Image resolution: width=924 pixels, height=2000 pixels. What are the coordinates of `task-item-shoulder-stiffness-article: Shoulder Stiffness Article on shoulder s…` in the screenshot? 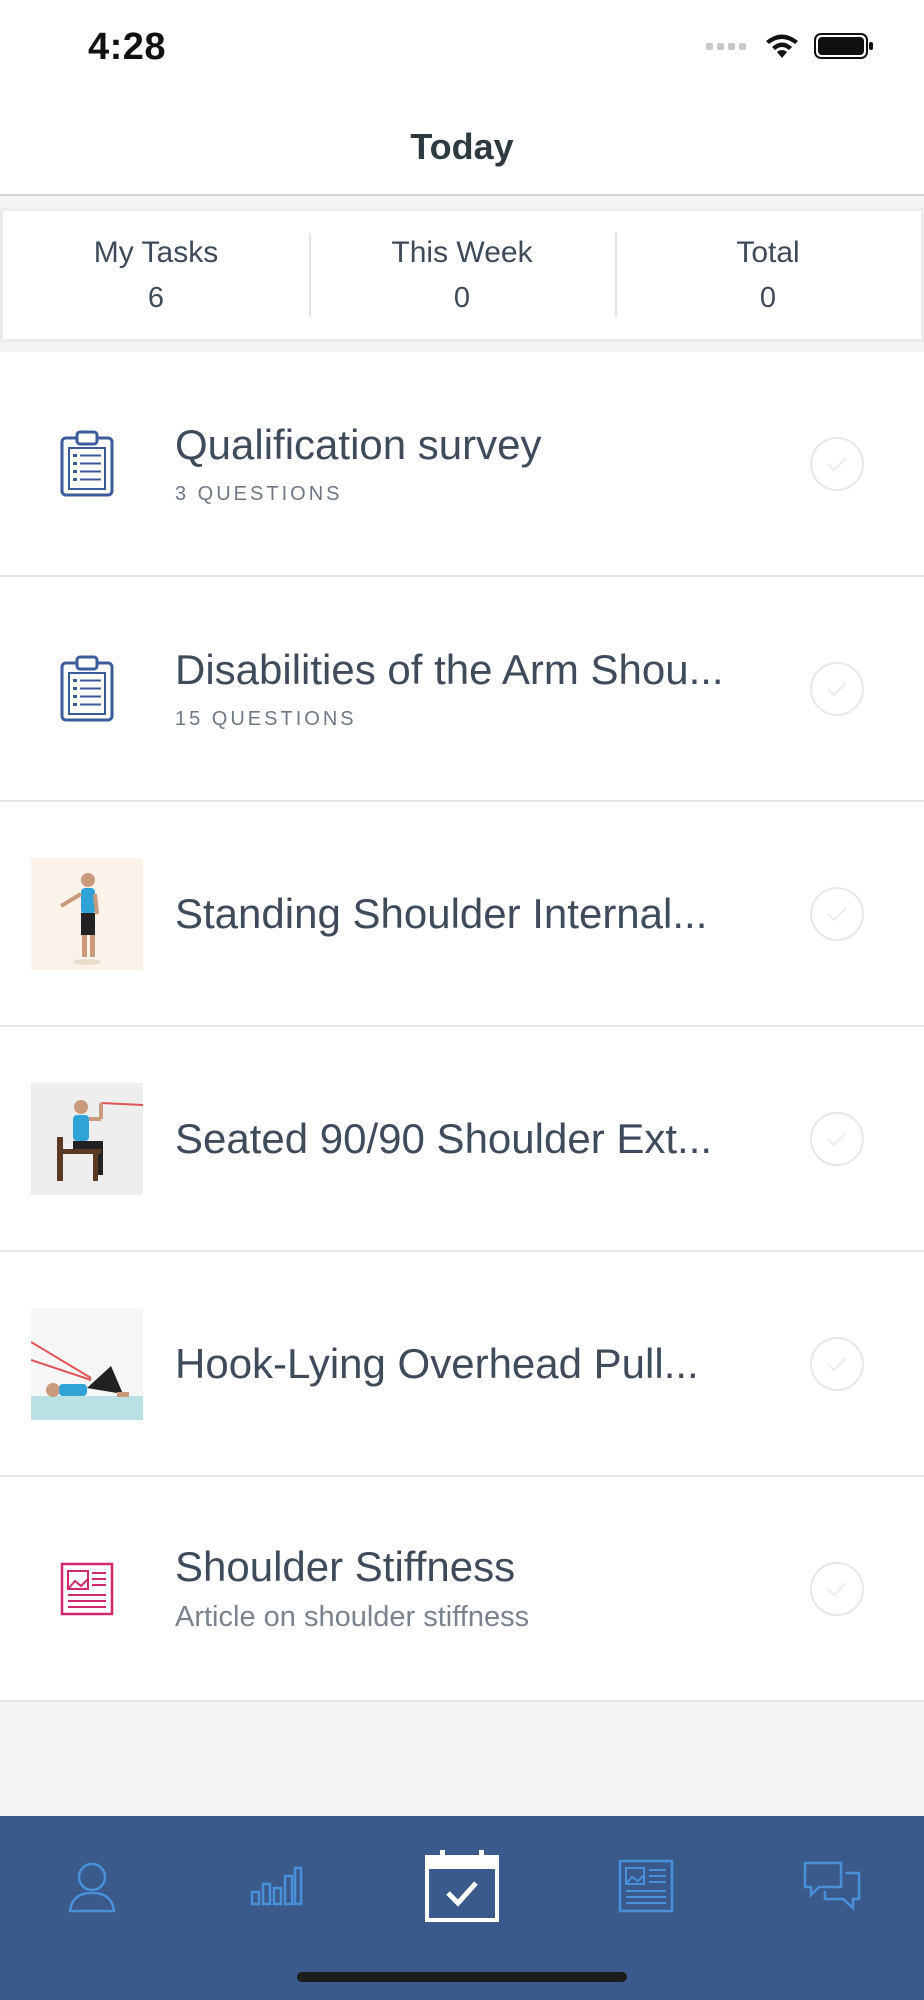 It's located at (462, 1589).